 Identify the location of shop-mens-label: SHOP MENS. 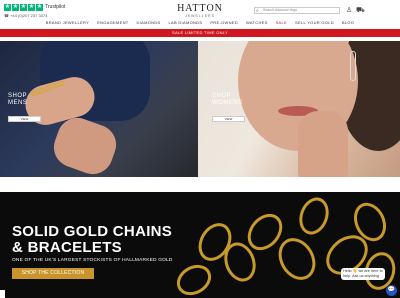
(17, 100).